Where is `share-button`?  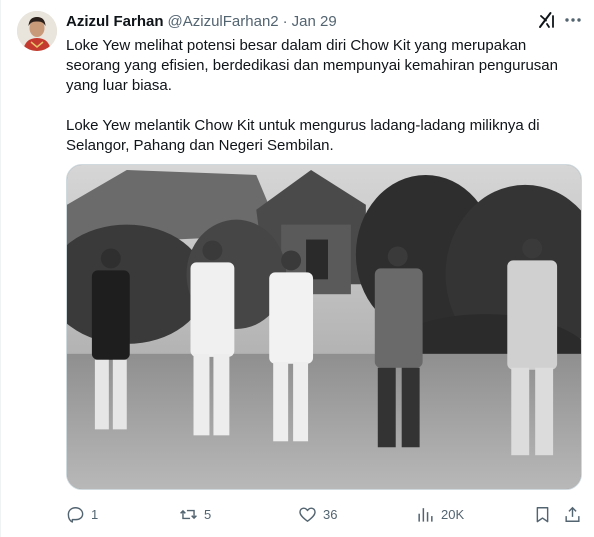
share-button is located at coordinates (572, 514).